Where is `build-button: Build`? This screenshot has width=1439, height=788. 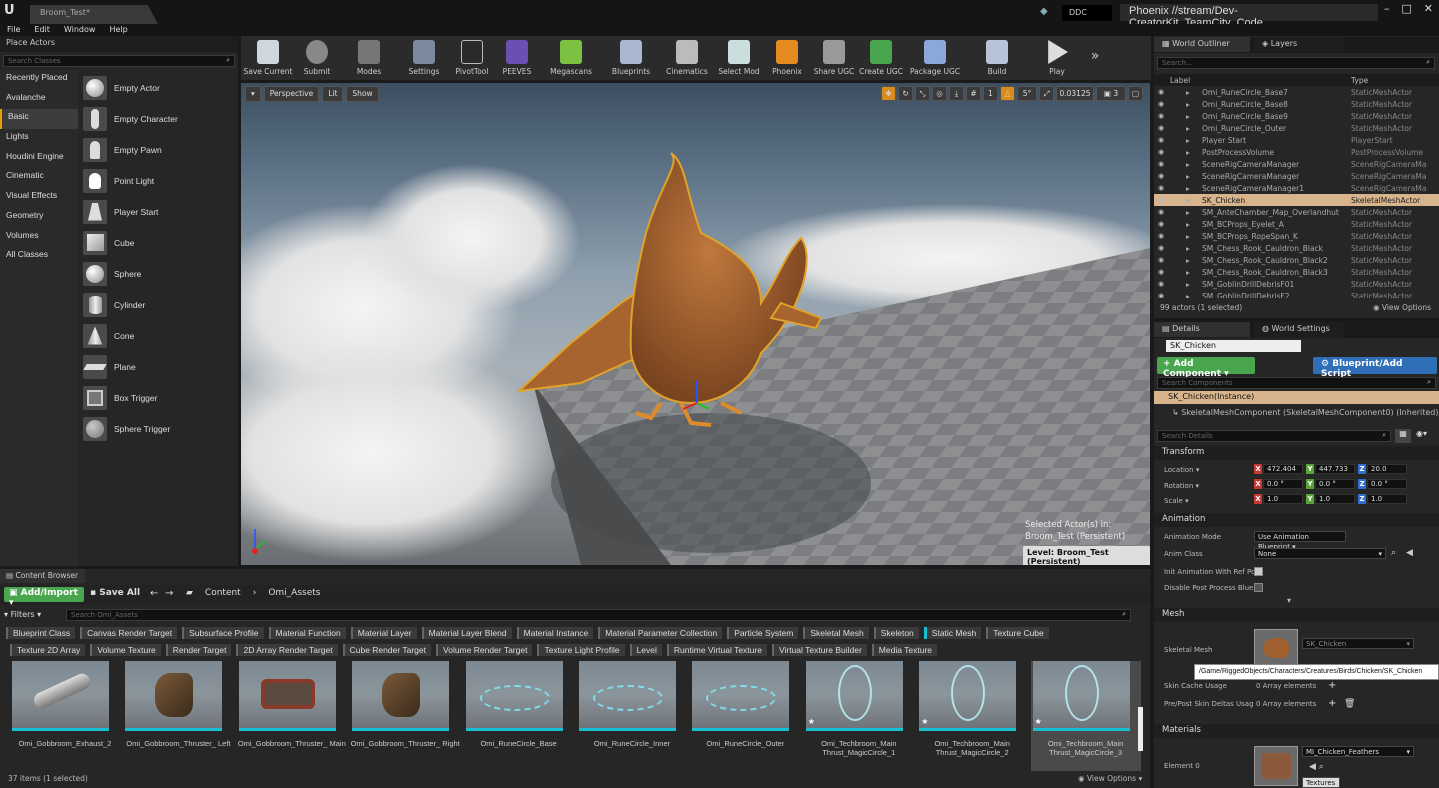 build-button: Build is located at coordinates (997, 58).